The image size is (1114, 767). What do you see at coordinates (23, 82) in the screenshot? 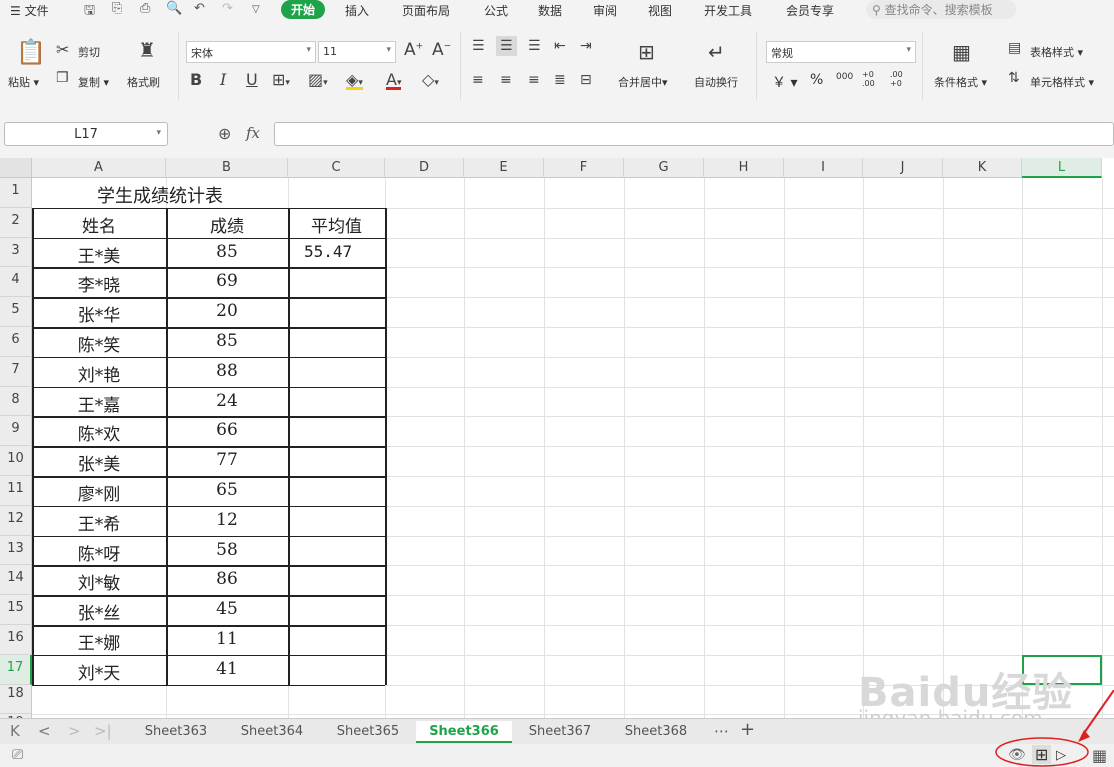
I see `paste-button: 粘贴 ▾` at bounding box center [23, 82].